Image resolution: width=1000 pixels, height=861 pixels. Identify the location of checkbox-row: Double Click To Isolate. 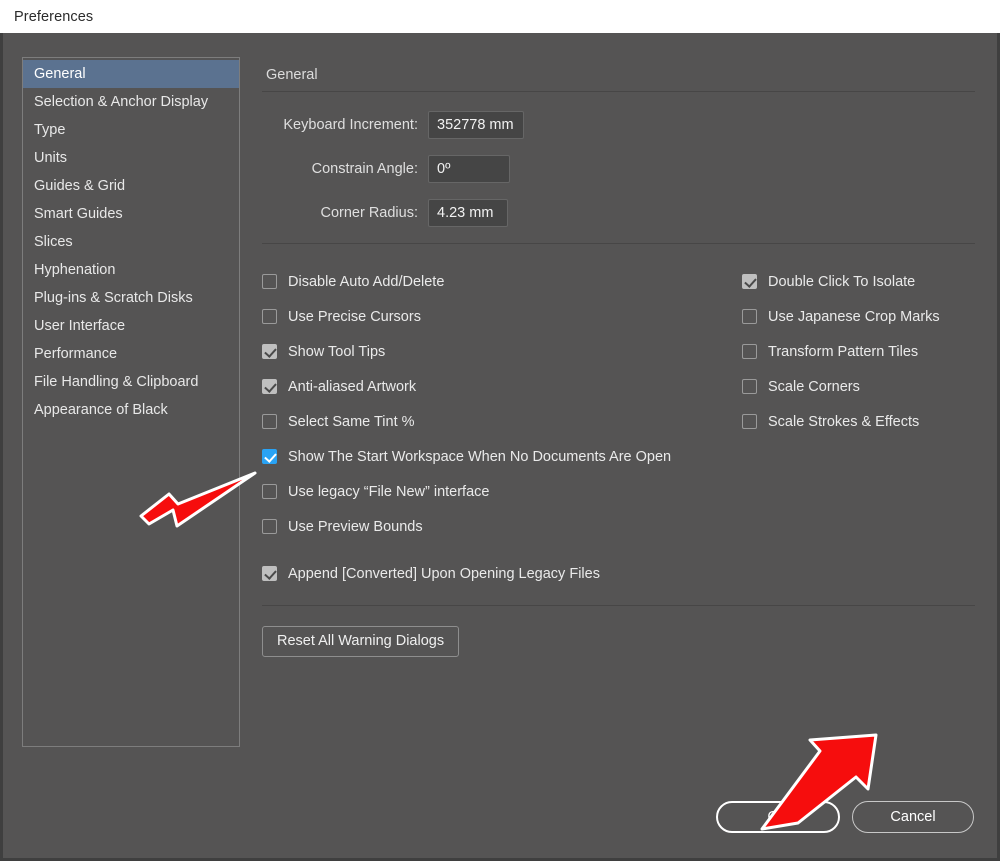
(857, 281).